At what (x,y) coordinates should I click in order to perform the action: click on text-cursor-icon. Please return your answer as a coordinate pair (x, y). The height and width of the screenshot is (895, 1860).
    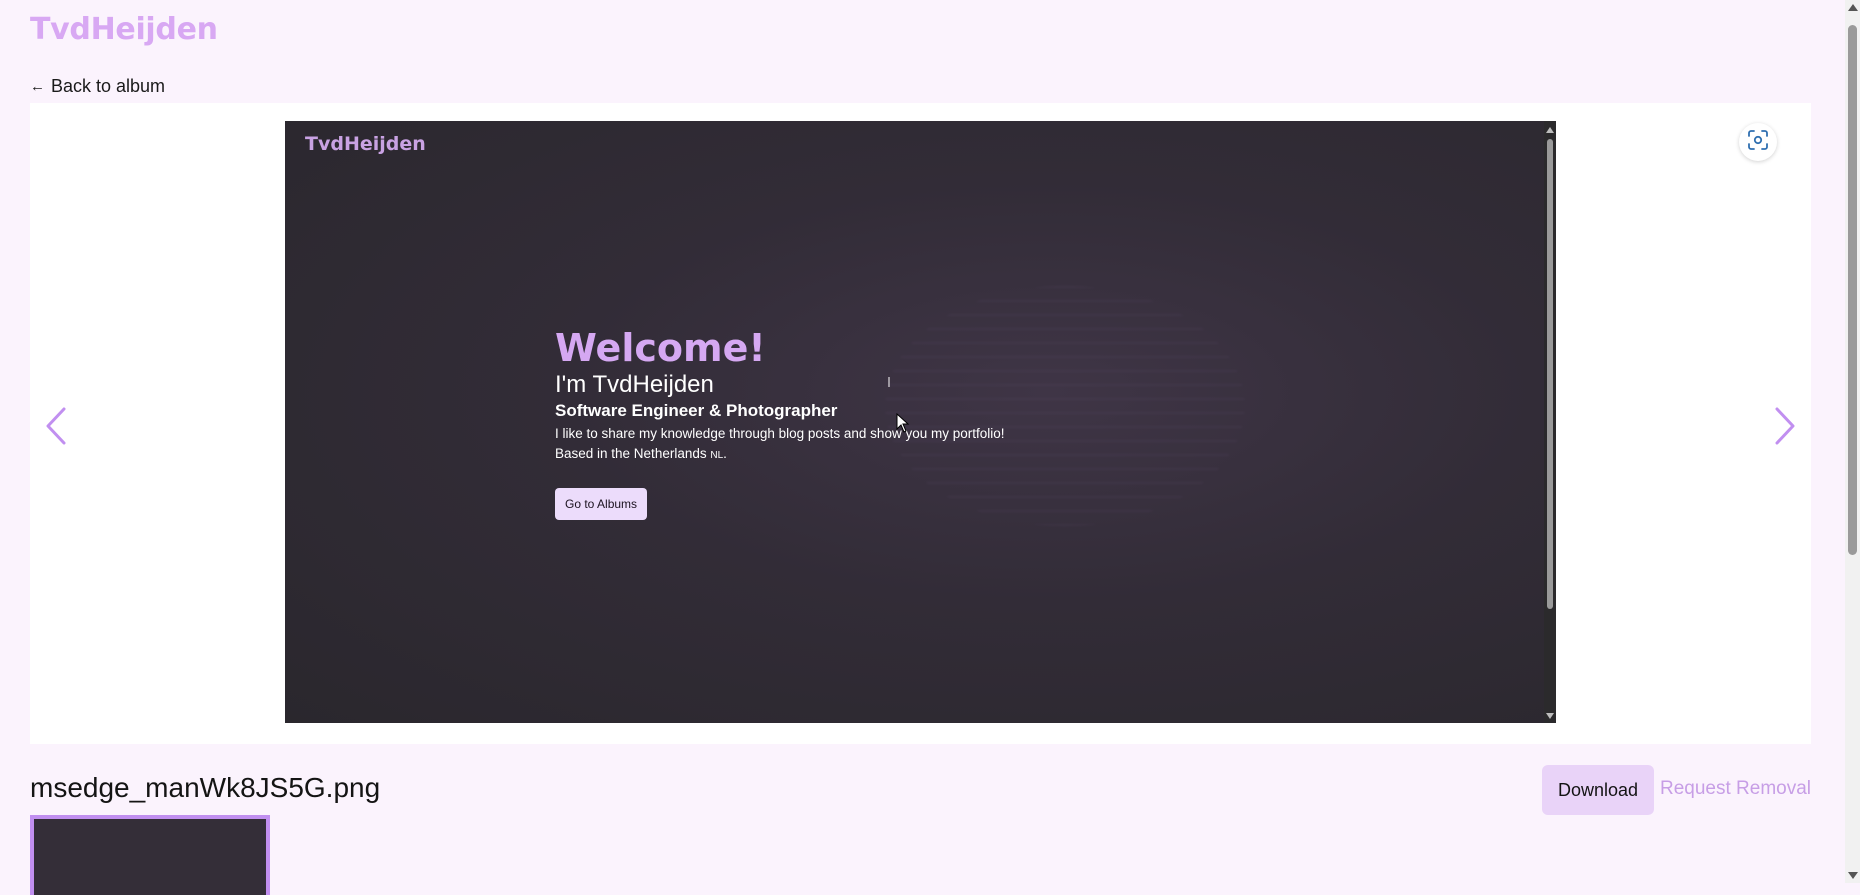
    Looking at the image, I should click on (889, 382).